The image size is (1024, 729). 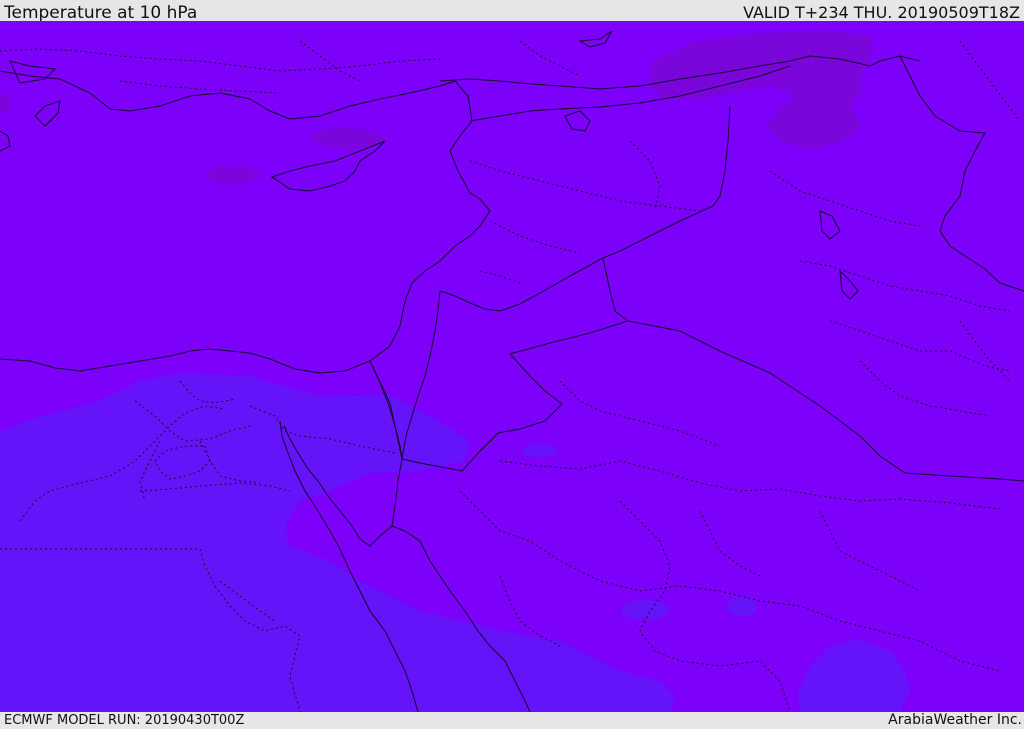 I want to click on map-title: Temperature at 10 hPa, so click(x=101, y=13).